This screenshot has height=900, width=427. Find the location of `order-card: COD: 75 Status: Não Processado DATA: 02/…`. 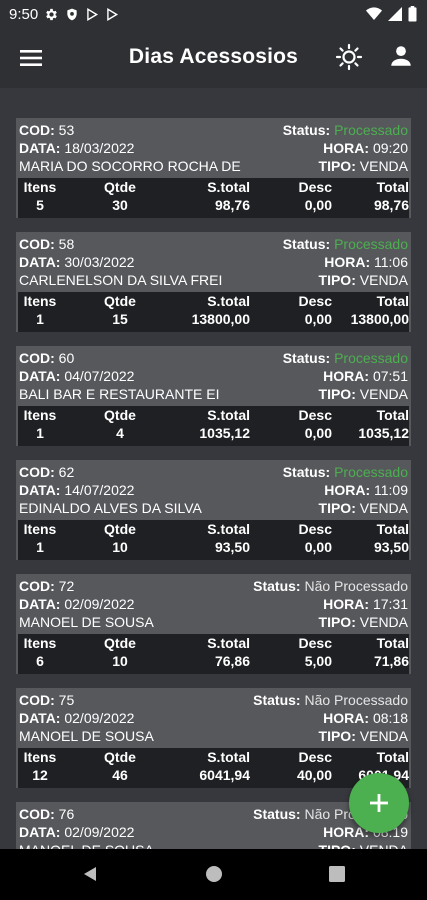

order-card: COD: 75 Status: Não Processado DATA: 02/… is located at coordinates (213, 738).